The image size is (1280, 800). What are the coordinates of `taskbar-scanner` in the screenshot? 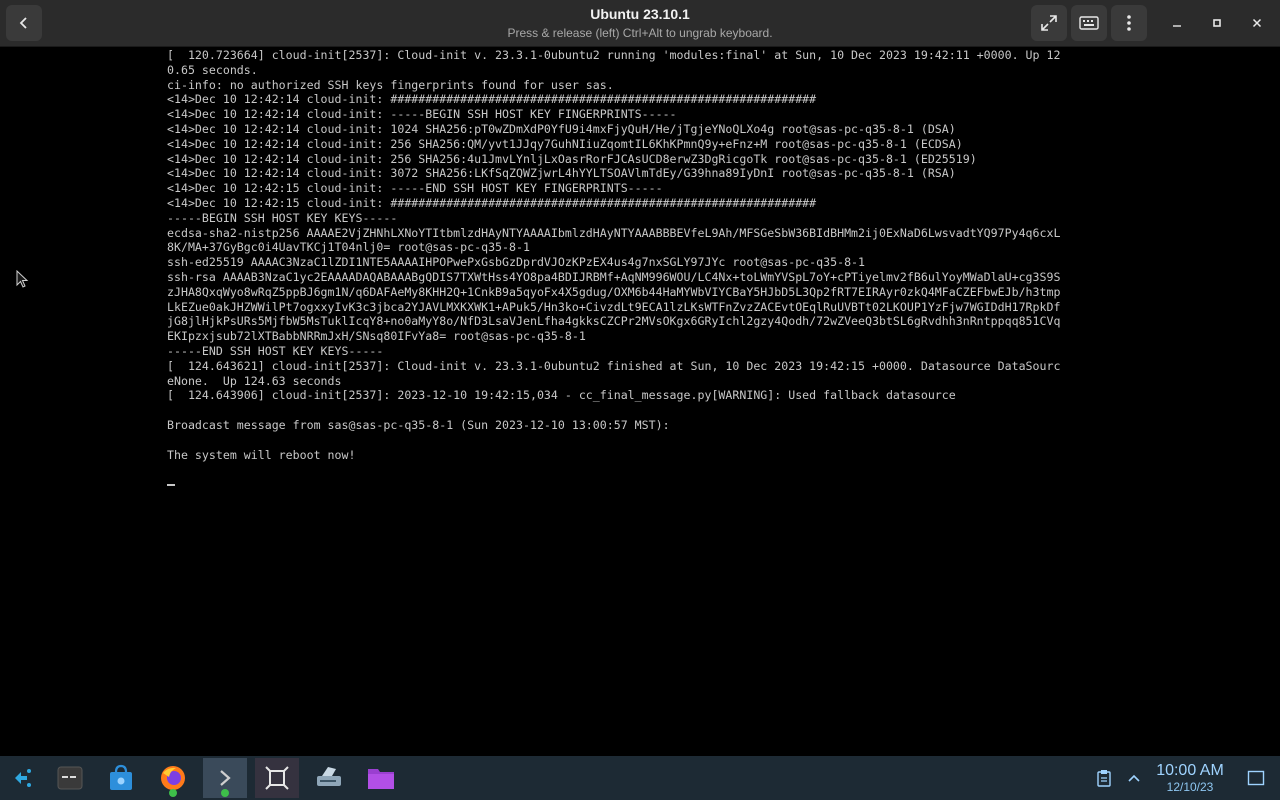 It's located at (329, 778).